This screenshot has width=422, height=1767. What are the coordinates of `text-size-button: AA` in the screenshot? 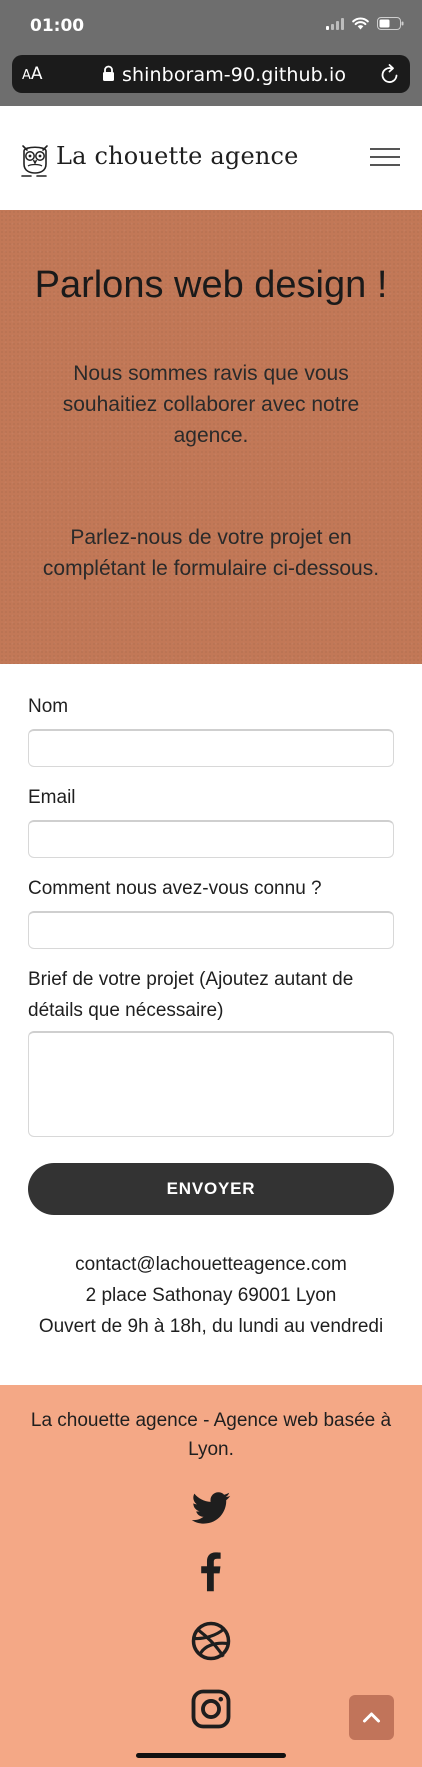 It's located at (32, 74).